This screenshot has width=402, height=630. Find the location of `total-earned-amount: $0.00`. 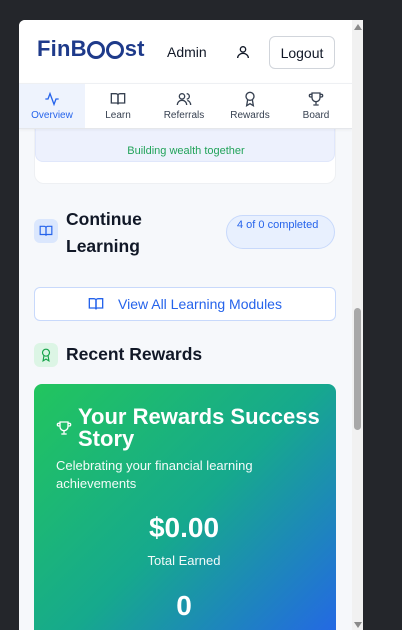

total-earned-amount: $0.00 is located at coordinates (184, 527).